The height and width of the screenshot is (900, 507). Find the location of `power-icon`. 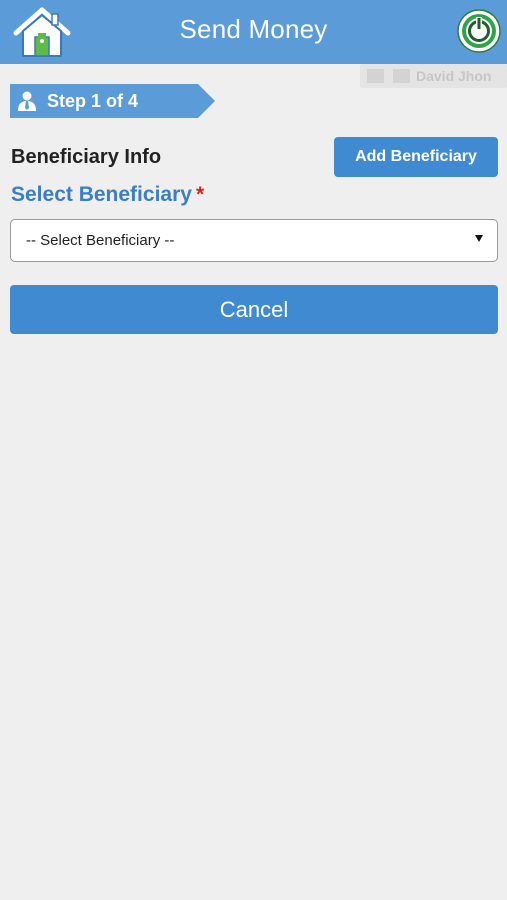

power-icon is located at coordinates (479, 31).